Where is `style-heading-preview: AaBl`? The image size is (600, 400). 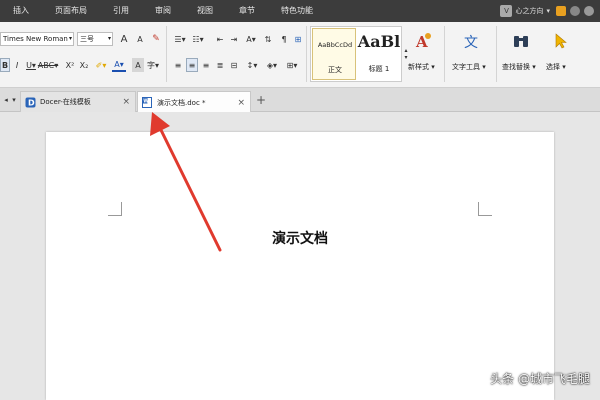 style-heading-preview: AaBl is located at coordinates (379, 41).